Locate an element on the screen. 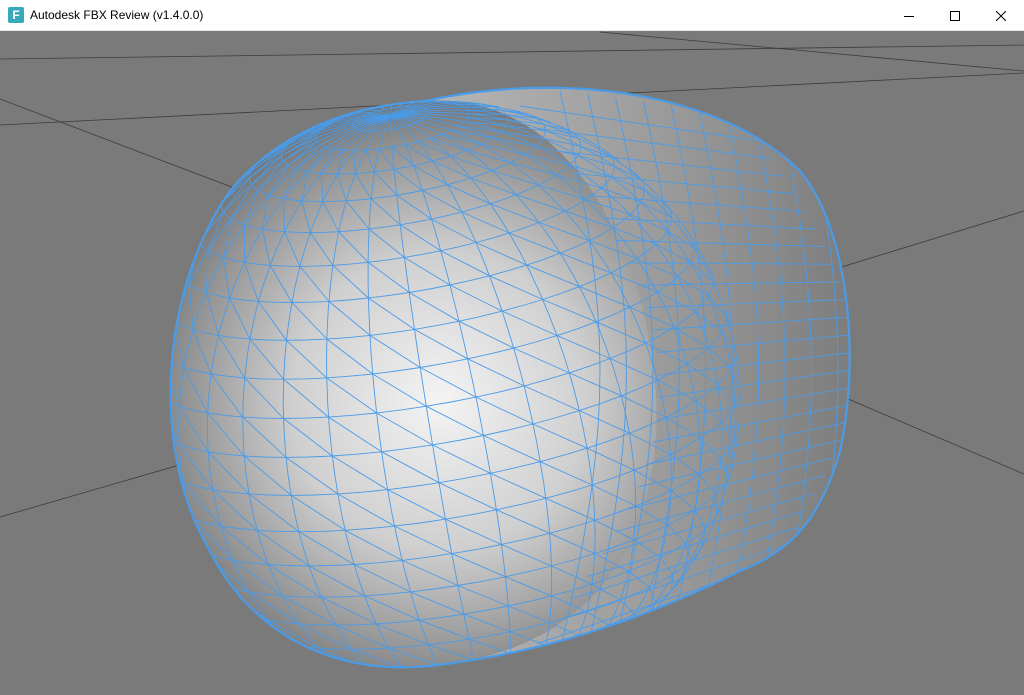 This screenshot has width=1024, height=695. minimize-button is located at coordinates (909, 15).